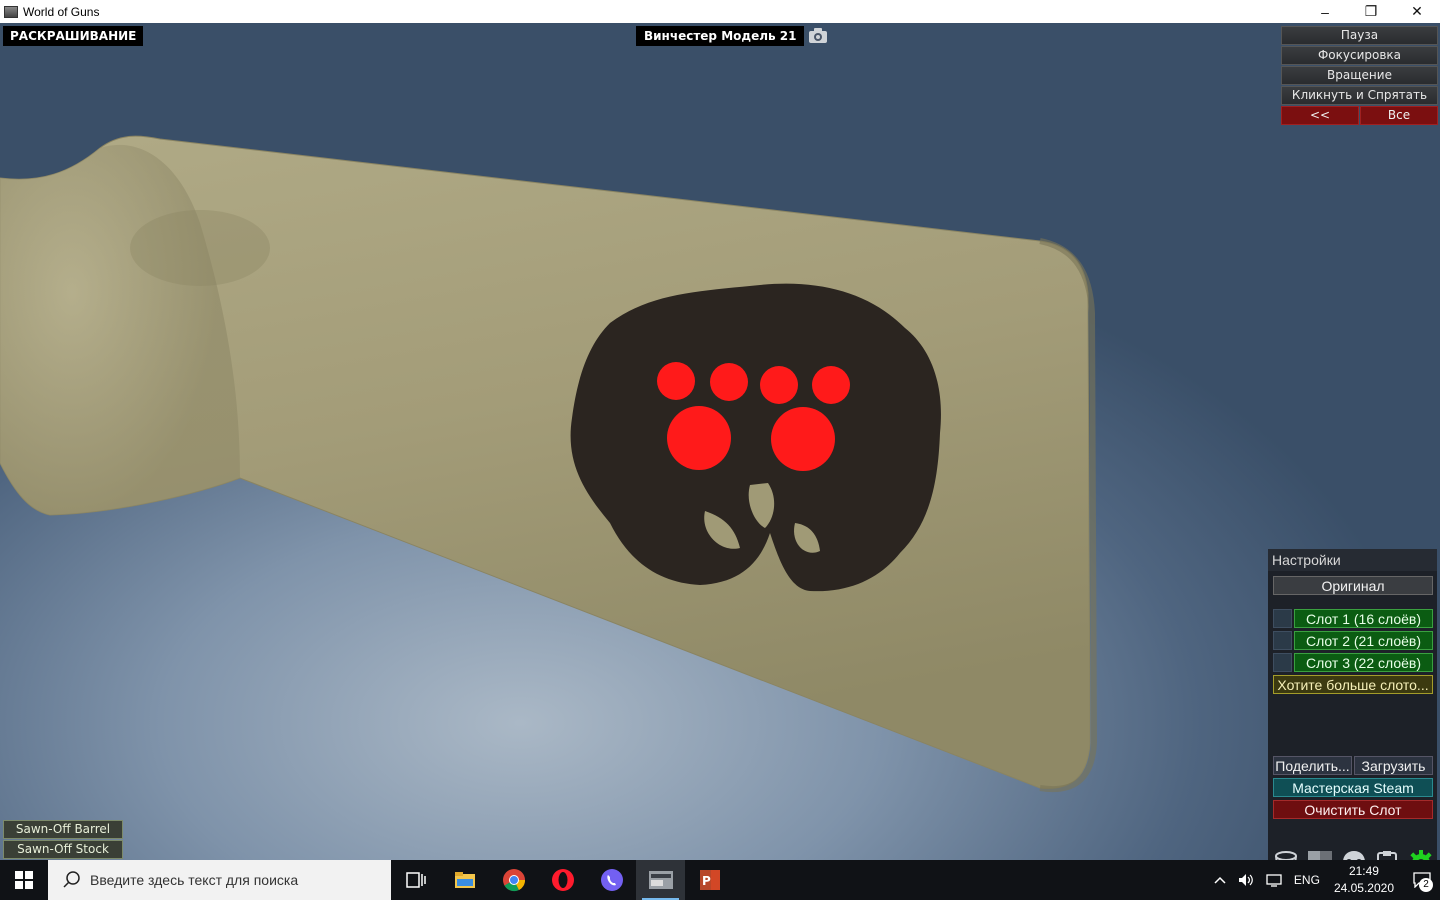 This screenshot has width=1440, height=900. Describe the element at coordinates (1417, 11) in the screenshot. I see `close-button: ✕` at that location.